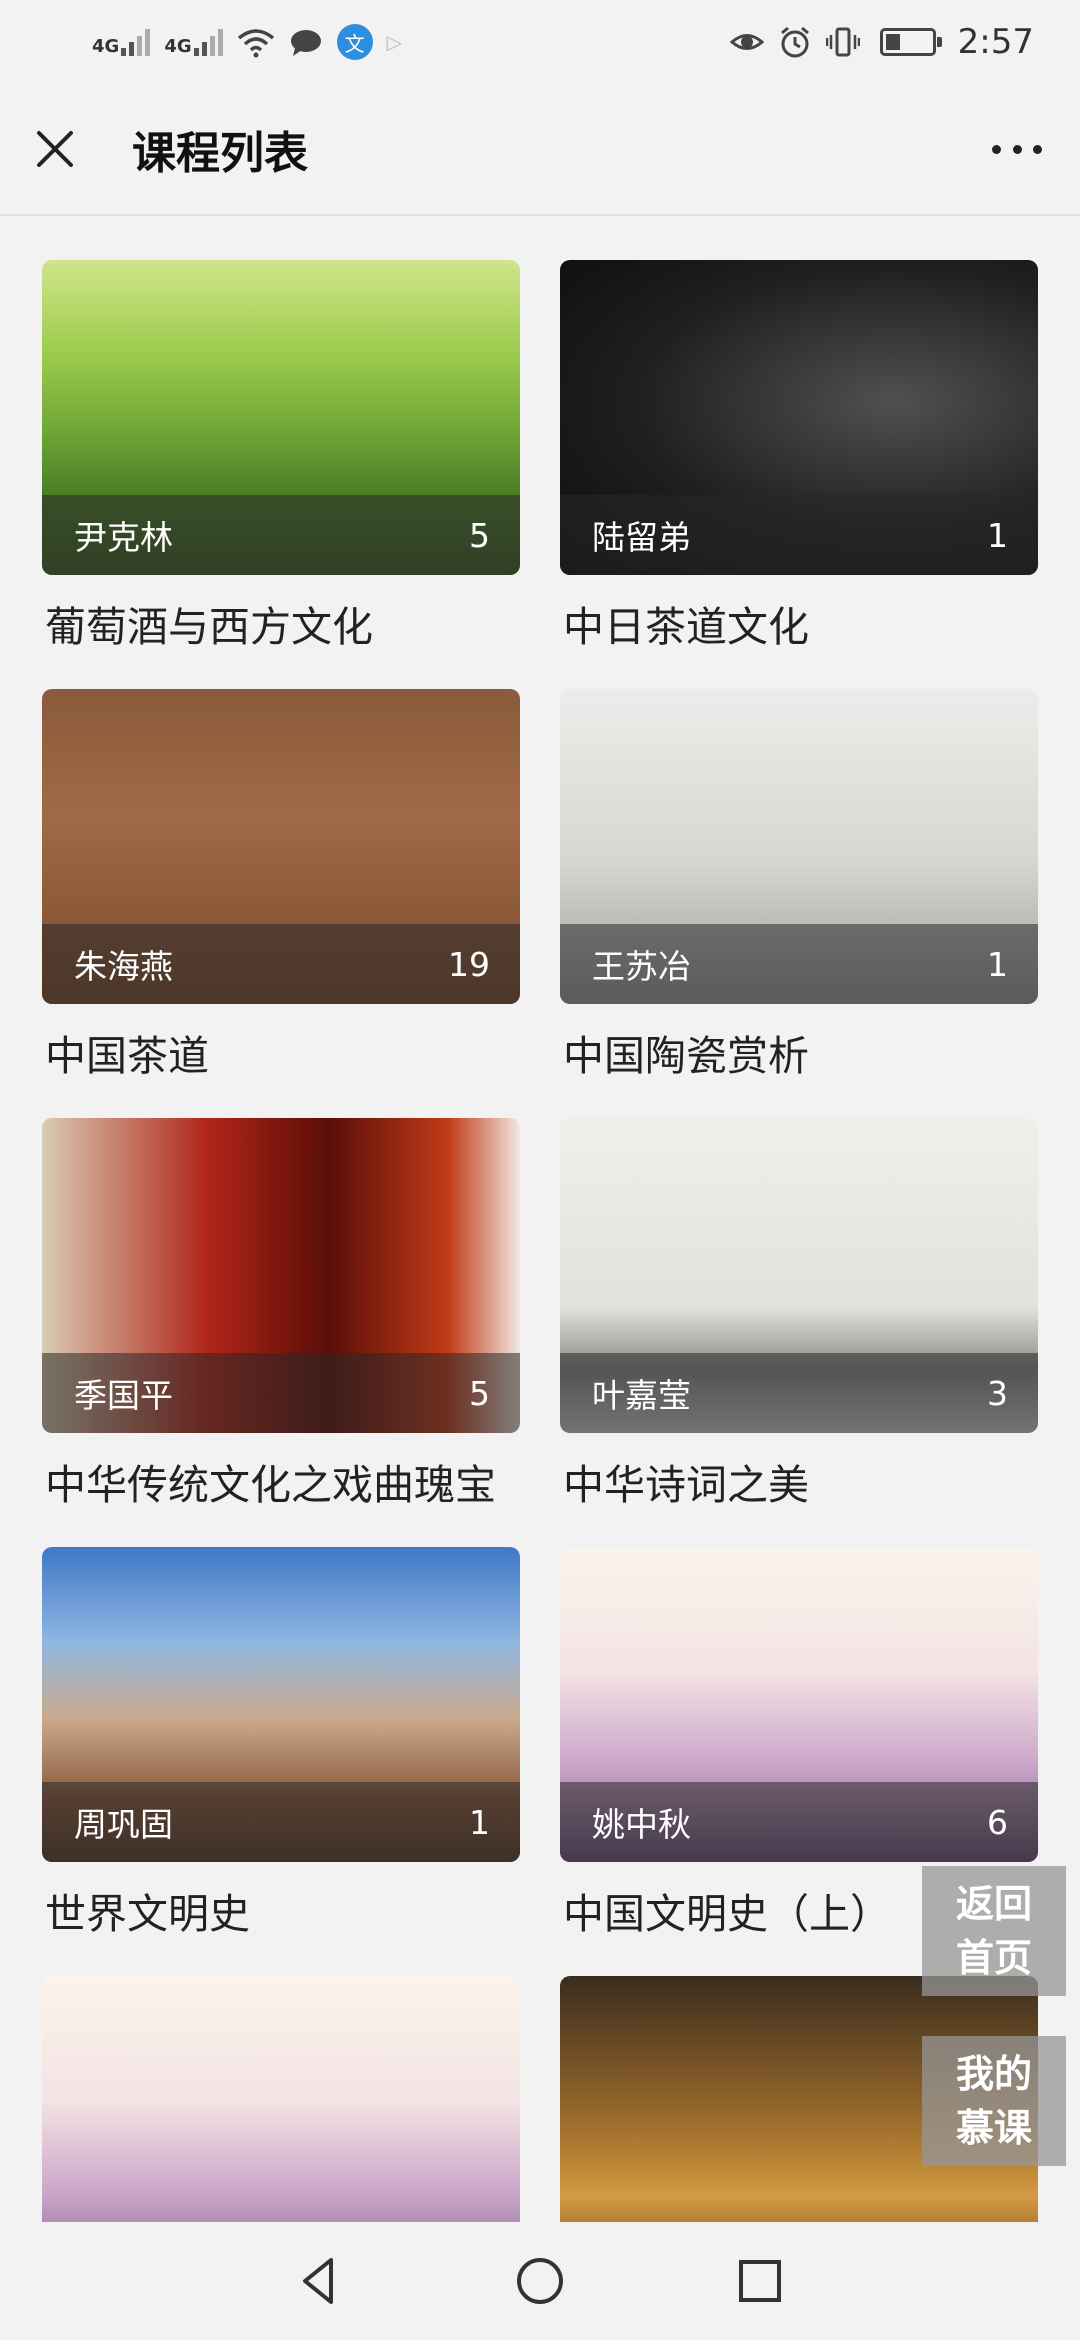  Describe the element at coordinates (281, 1822) in the screenshot. I see `thumbnail-overlay: 周巩固 1` at that location.